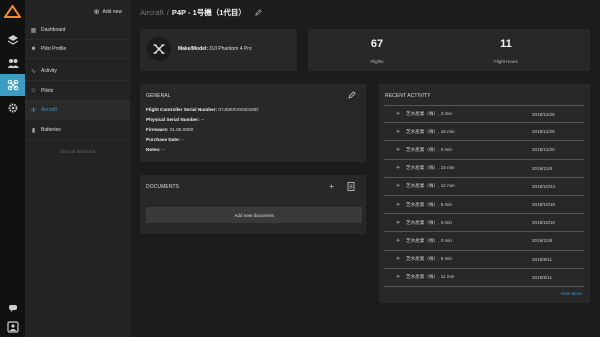 This screenshot has height=337, width=600. What do you see at coordinates (253, 204) in the screenshot?
I see `documents-card: DOCUMENTS + Add new document` at bounding box center [253, 204].